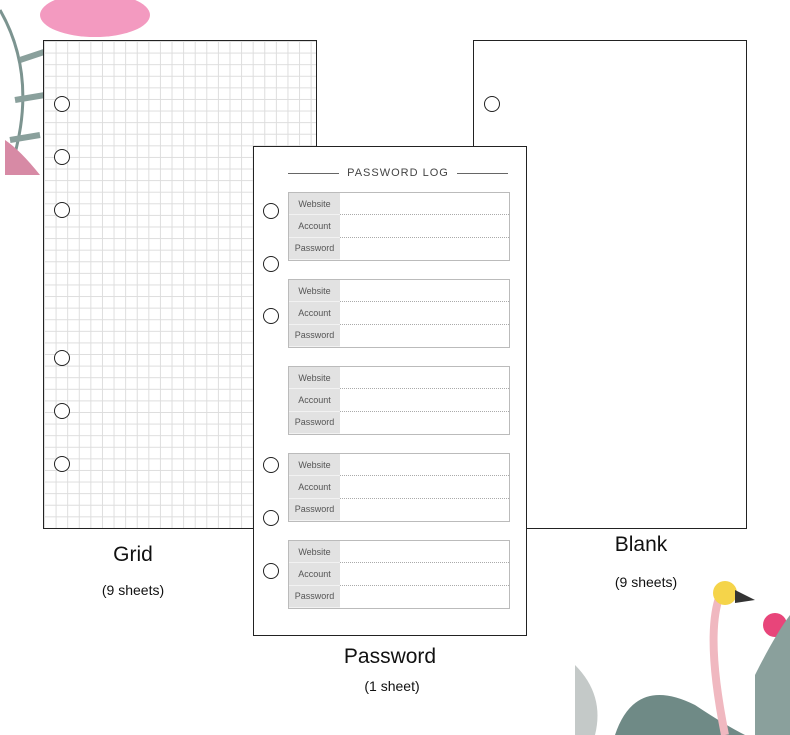  What do you see at coordinates (133, 554) in the screenshot?
I see `grid-label: Grid` at bounding box center [133, 554].